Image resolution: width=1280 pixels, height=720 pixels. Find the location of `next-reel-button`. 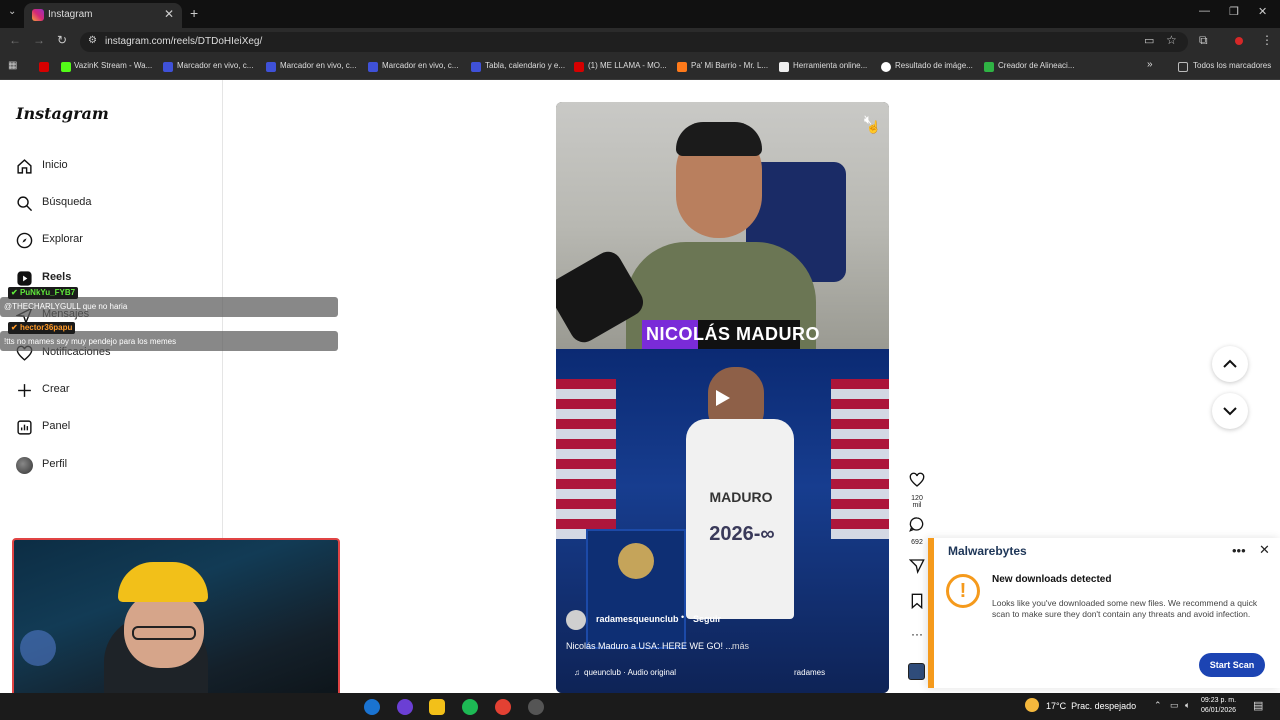

next-reel-button is located at coordinates (1230, 411).